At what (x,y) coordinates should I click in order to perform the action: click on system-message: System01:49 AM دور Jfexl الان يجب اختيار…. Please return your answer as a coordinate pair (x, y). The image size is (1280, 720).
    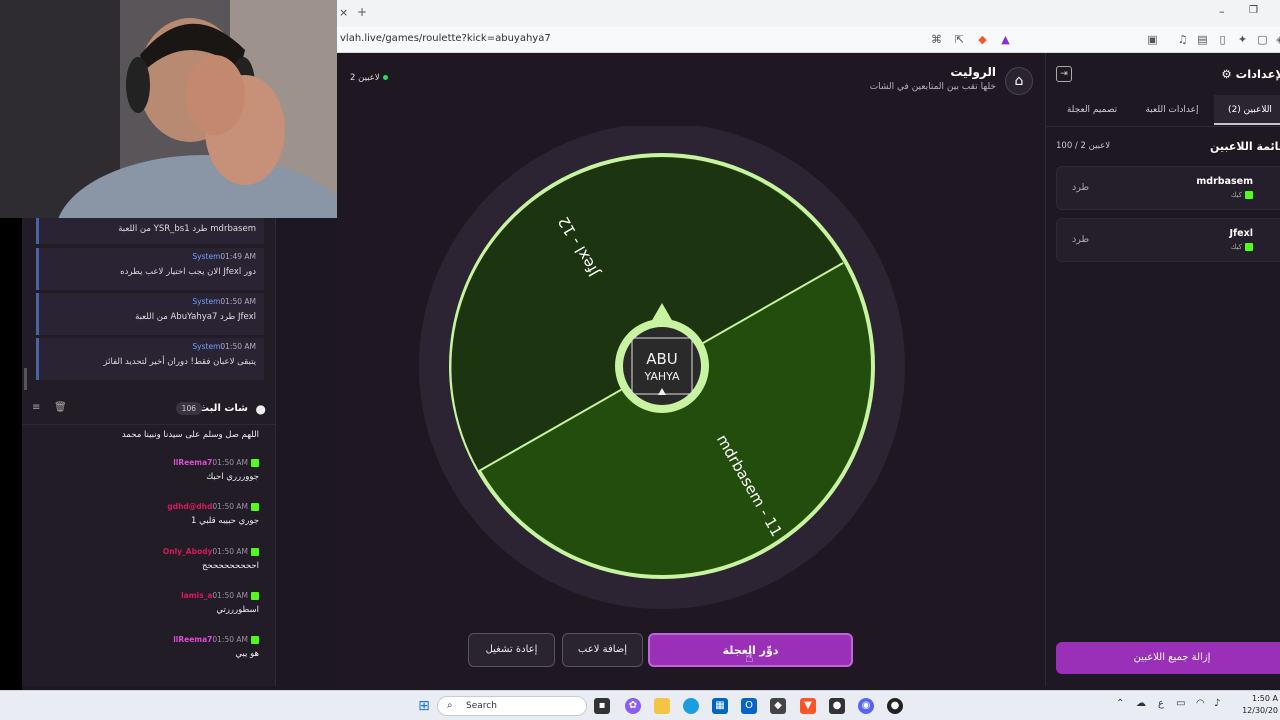
    Looking at the image, I should click on (150, 269).